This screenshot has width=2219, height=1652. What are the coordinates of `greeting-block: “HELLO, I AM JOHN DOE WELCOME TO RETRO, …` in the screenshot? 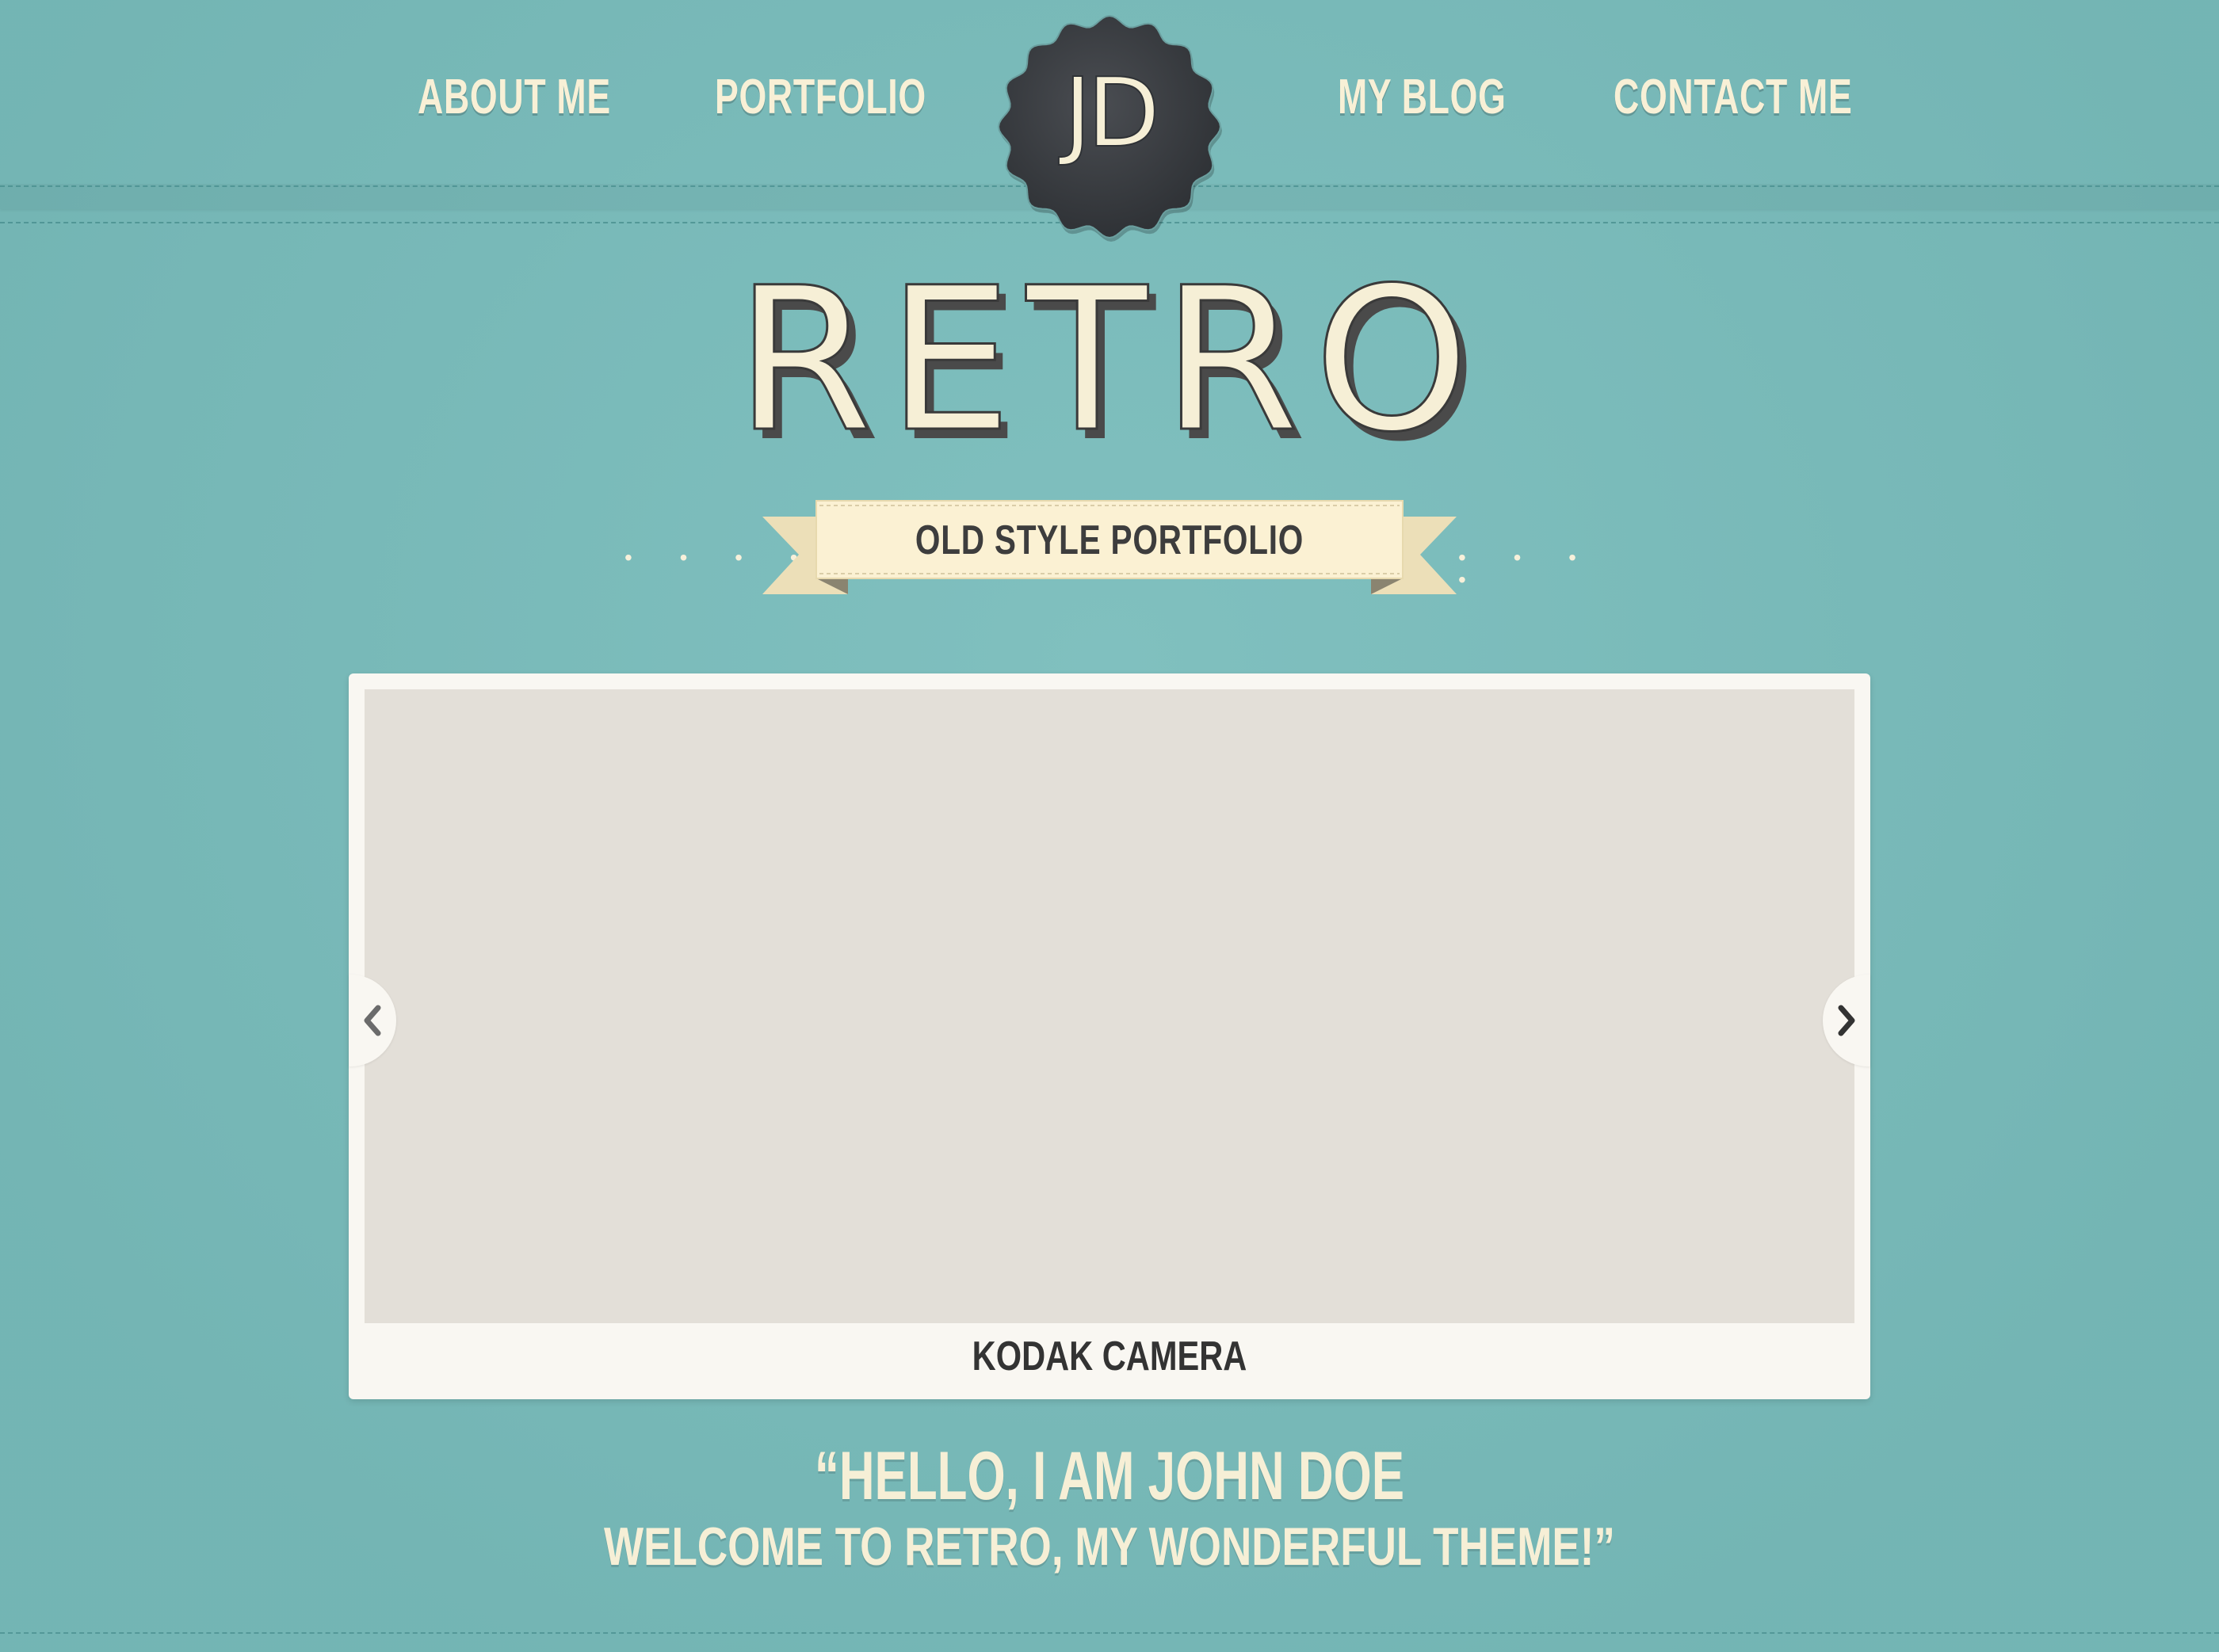 It's located at (1109, 1508).